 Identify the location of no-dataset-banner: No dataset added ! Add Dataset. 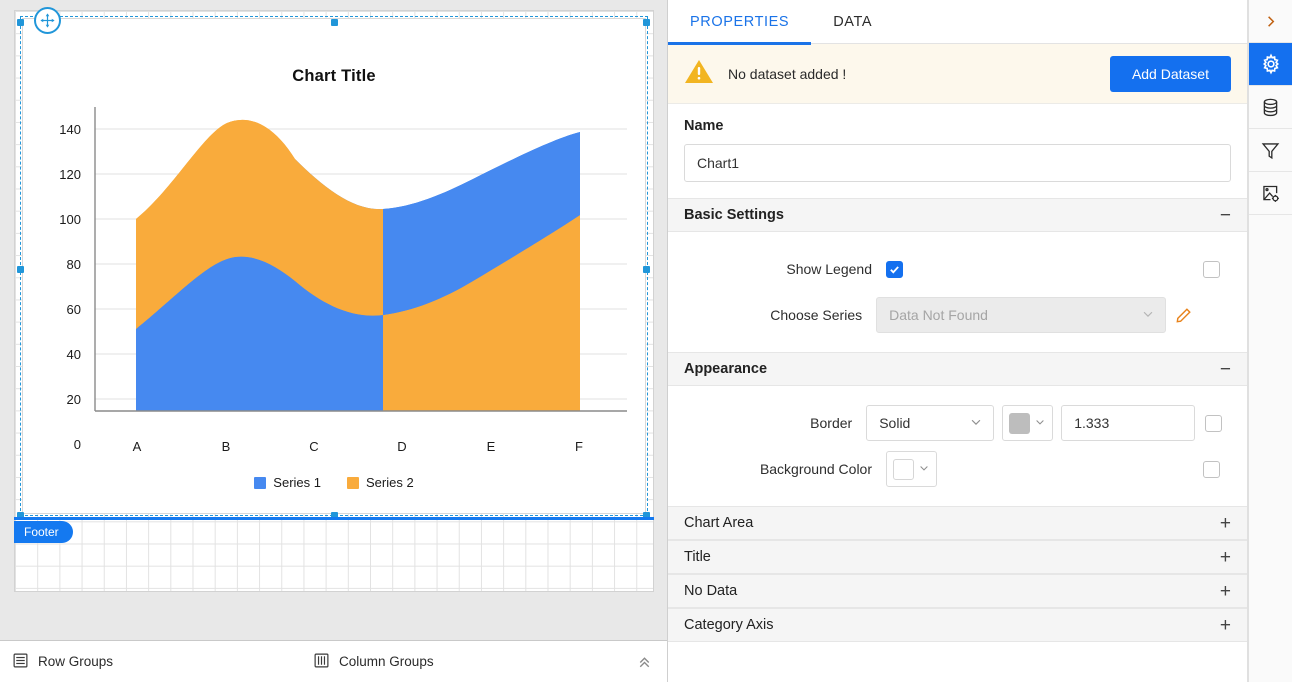
(957, 74).